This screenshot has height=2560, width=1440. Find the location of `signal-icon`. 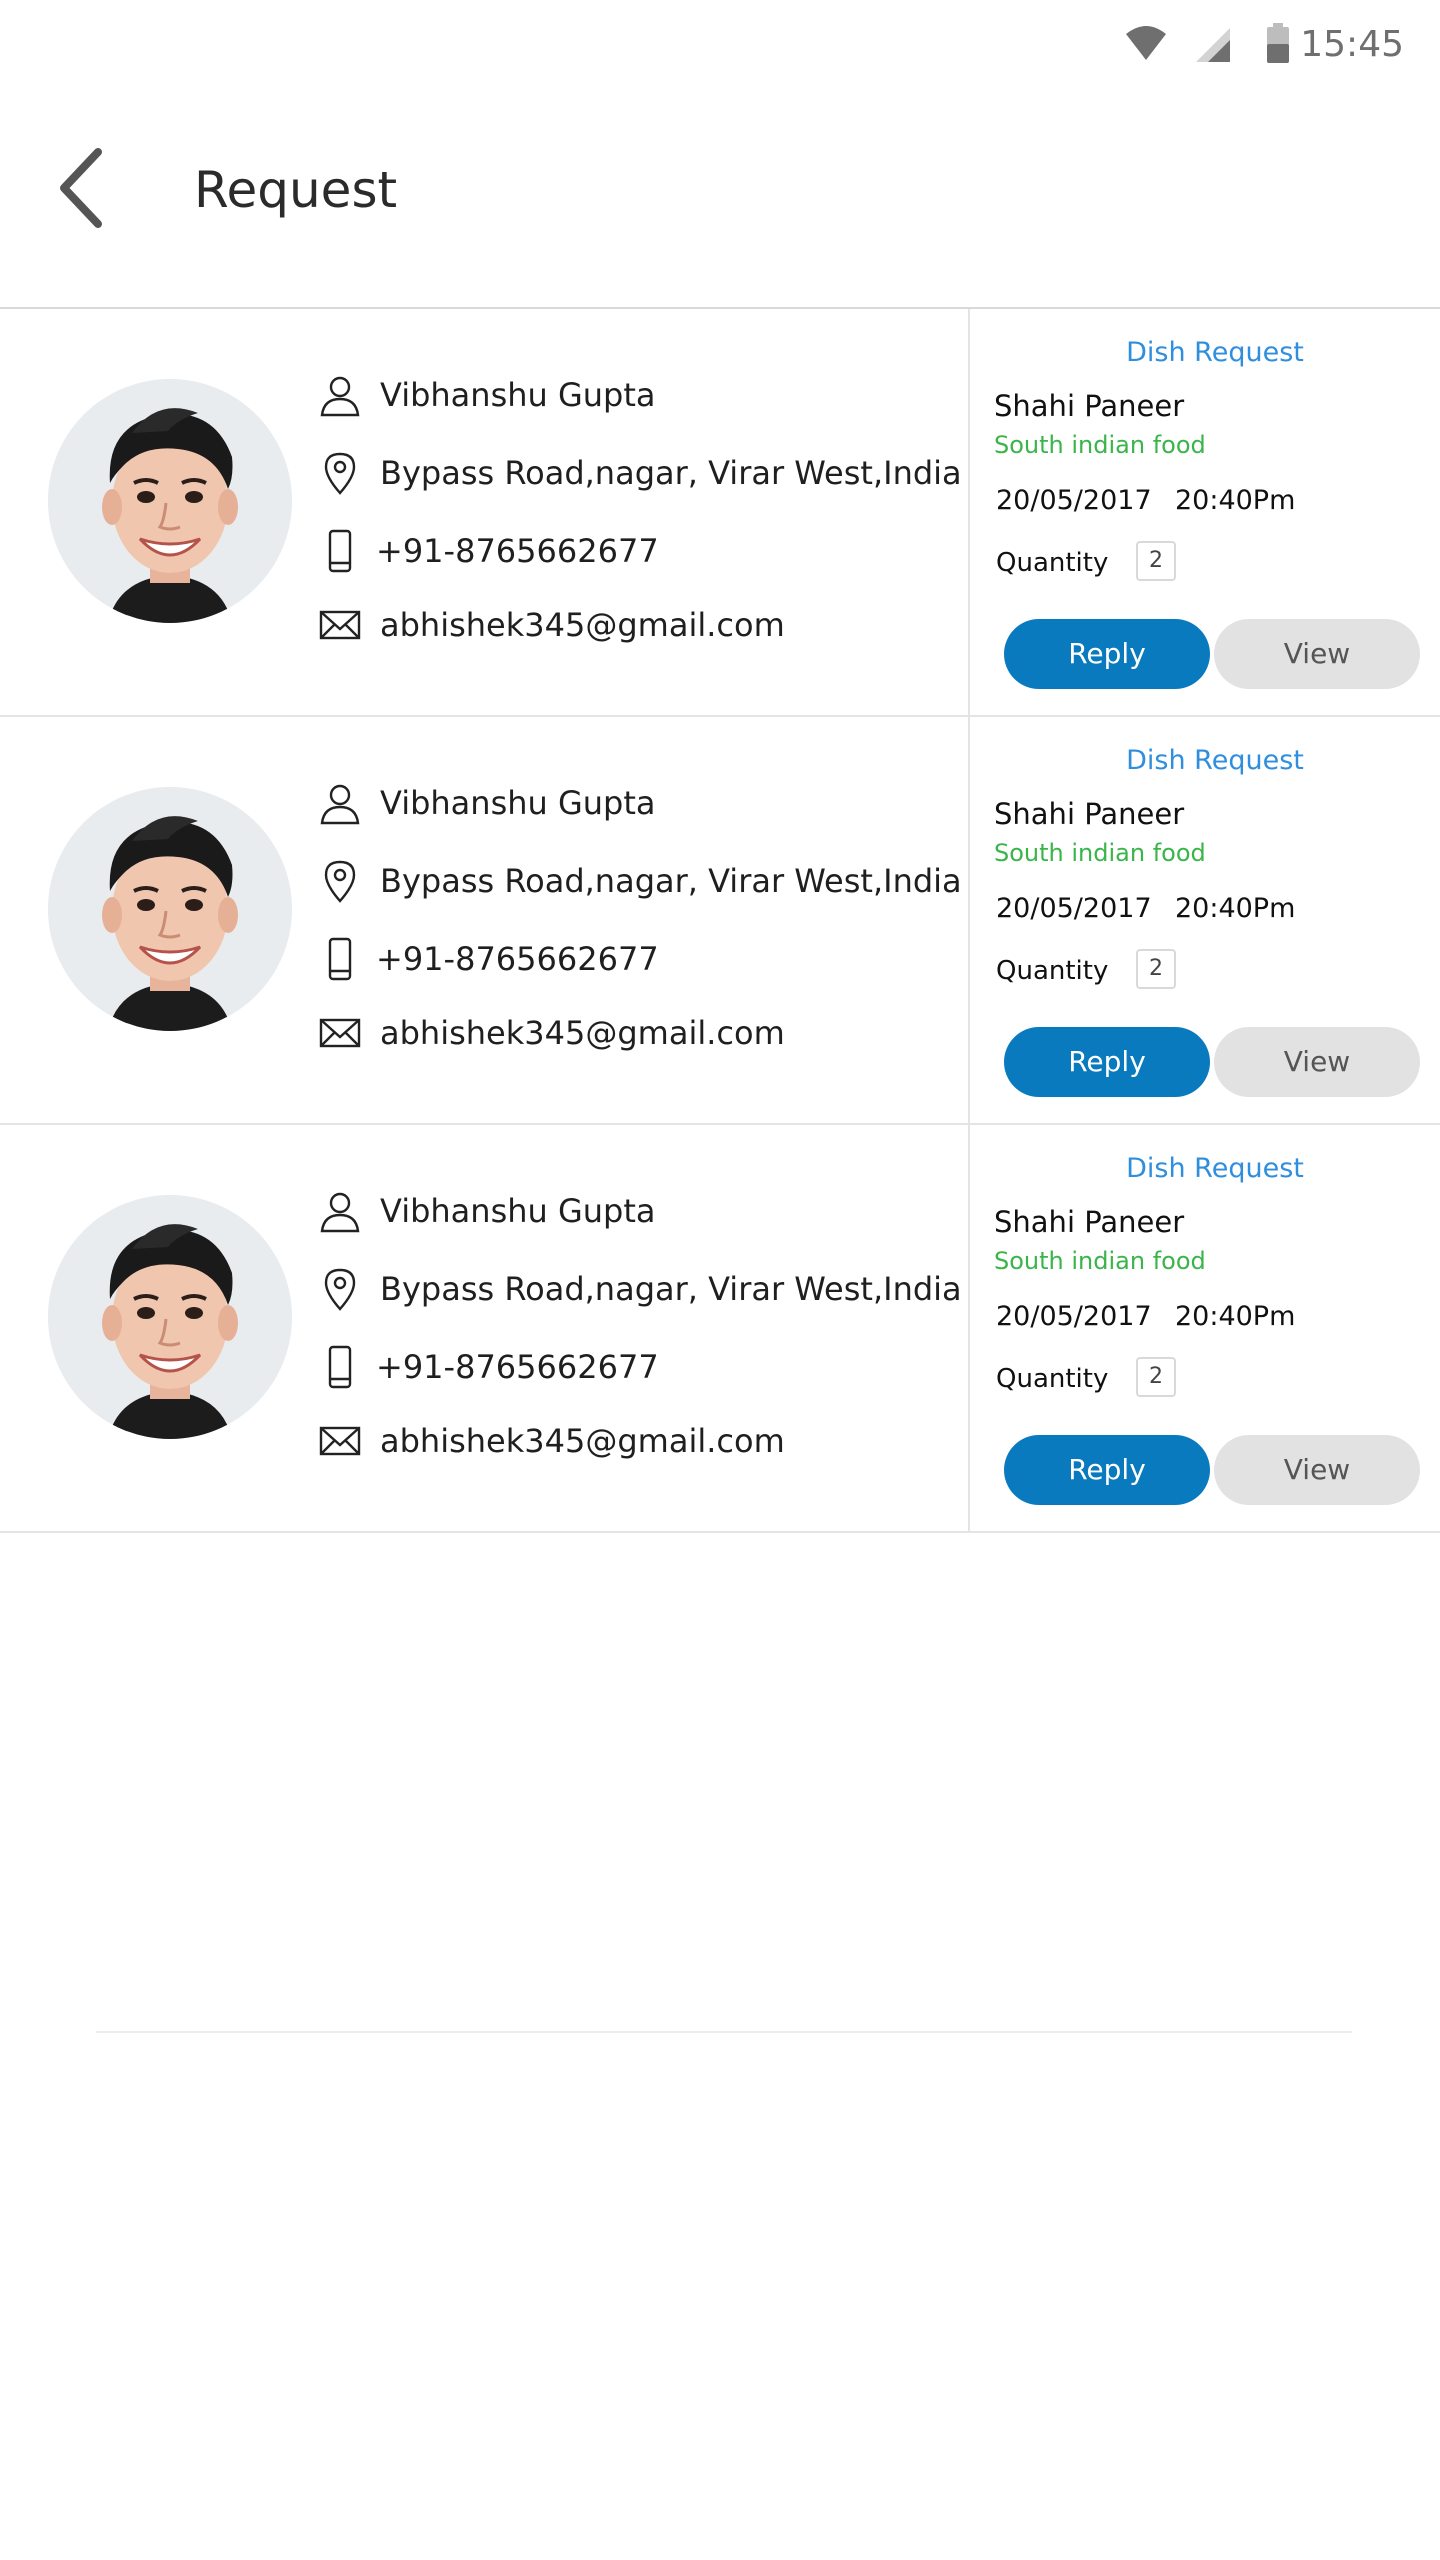

signal-icon is located at coordinates (1213, 45).